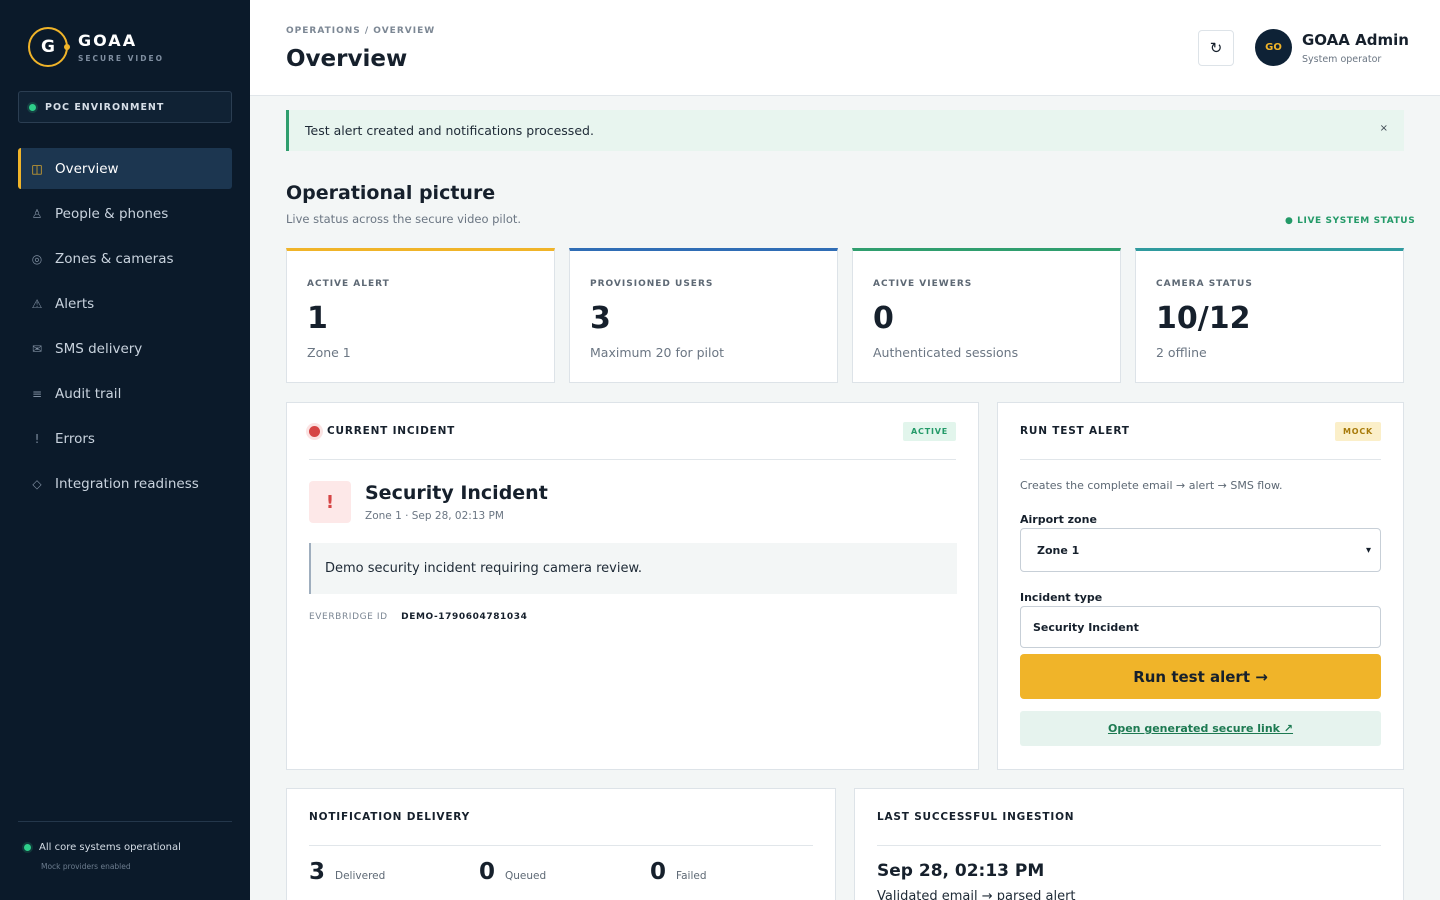  Describe the element at coordinates (923, 284) in the screenshot. I see `stat-label: ACTIVE VIEWERS` at that location.